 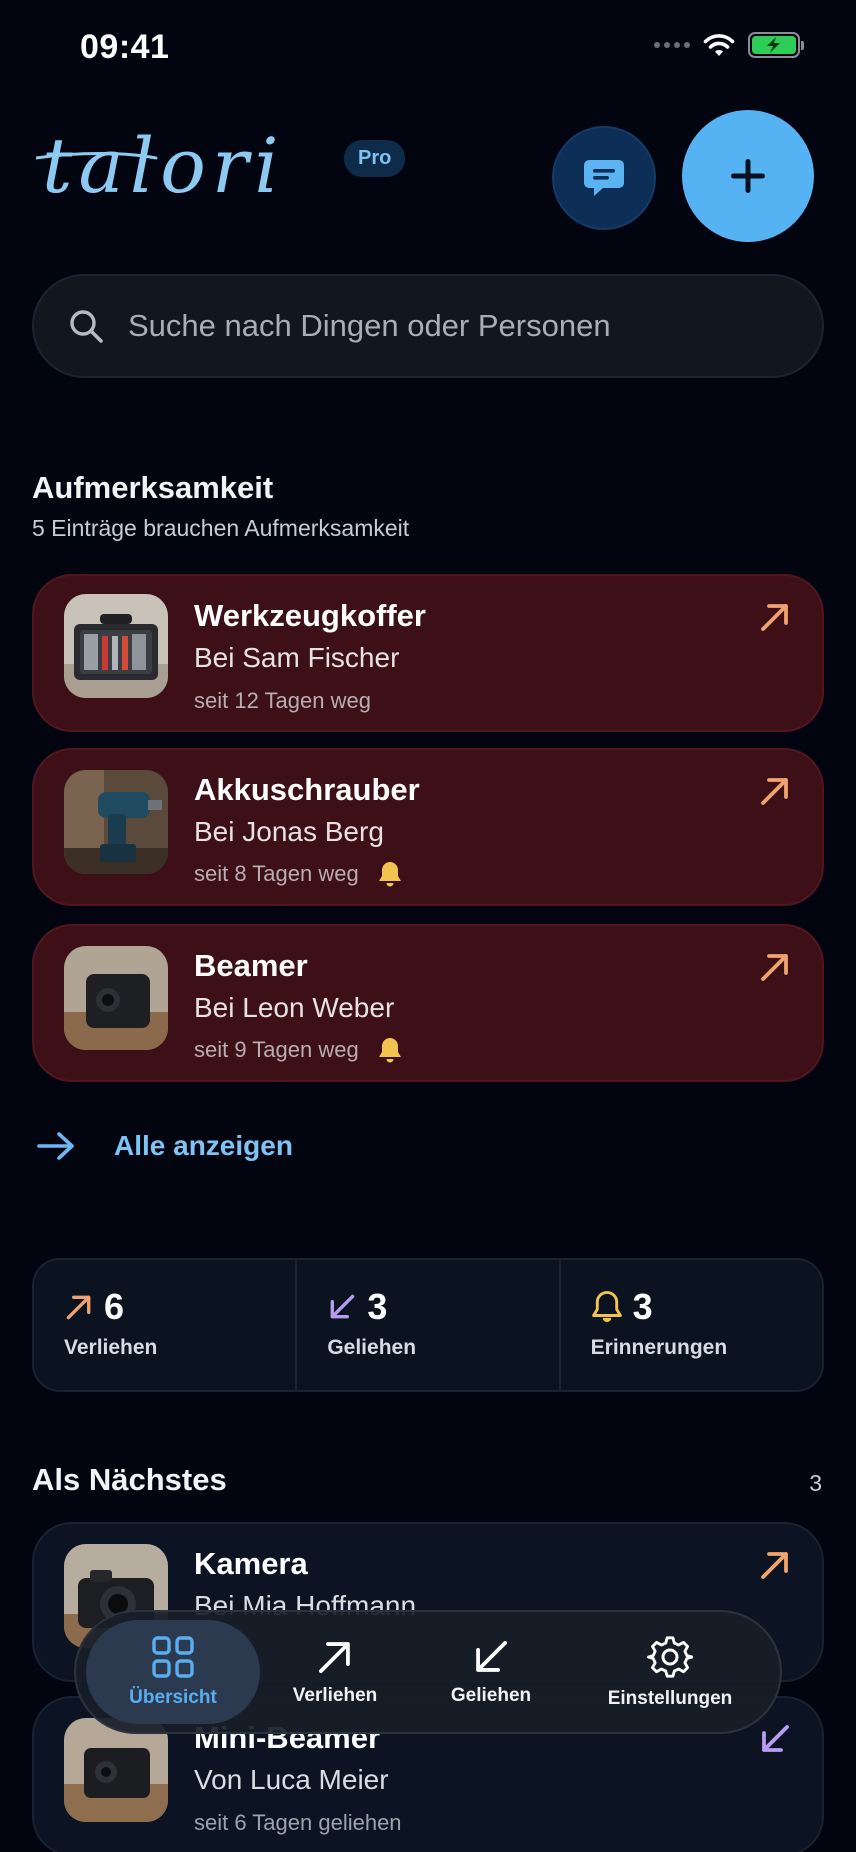 I want to click on add-item-button, so click(x=748, y=176).